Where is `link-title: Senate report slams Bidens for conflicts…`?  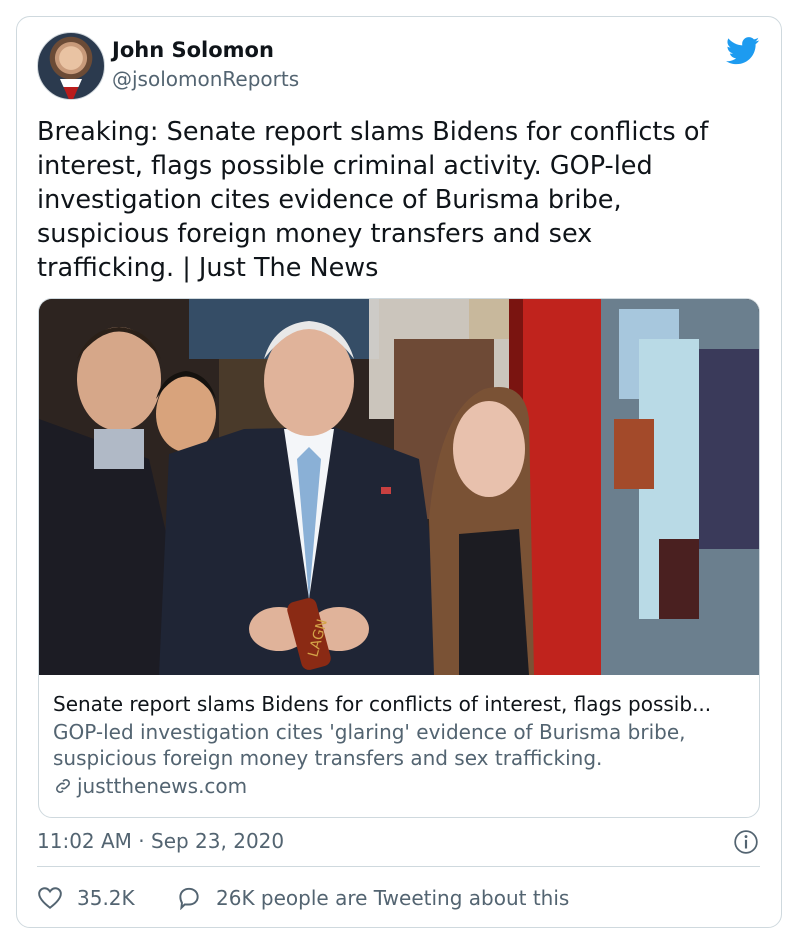 link-title: Senate report slams Bidens for conflicts… is located at coordinates (398, 704).